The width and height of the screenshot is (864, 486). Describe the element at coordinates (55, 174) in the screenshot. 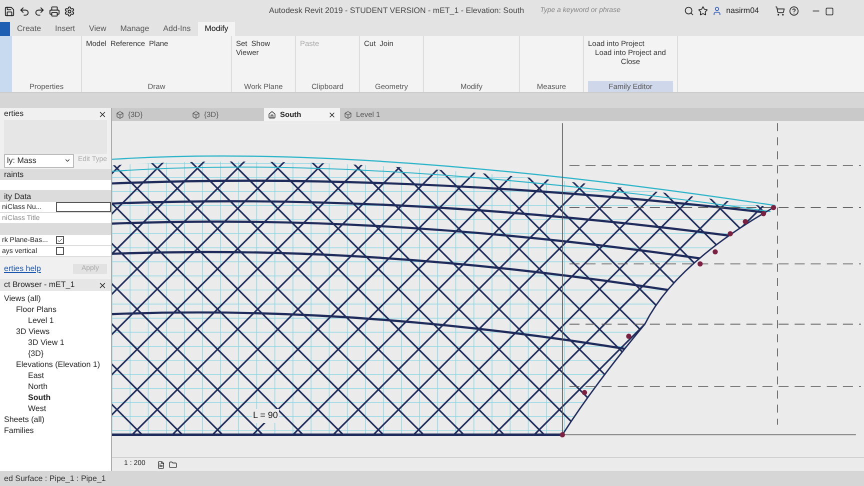

I see `property-section: raints` at that location.